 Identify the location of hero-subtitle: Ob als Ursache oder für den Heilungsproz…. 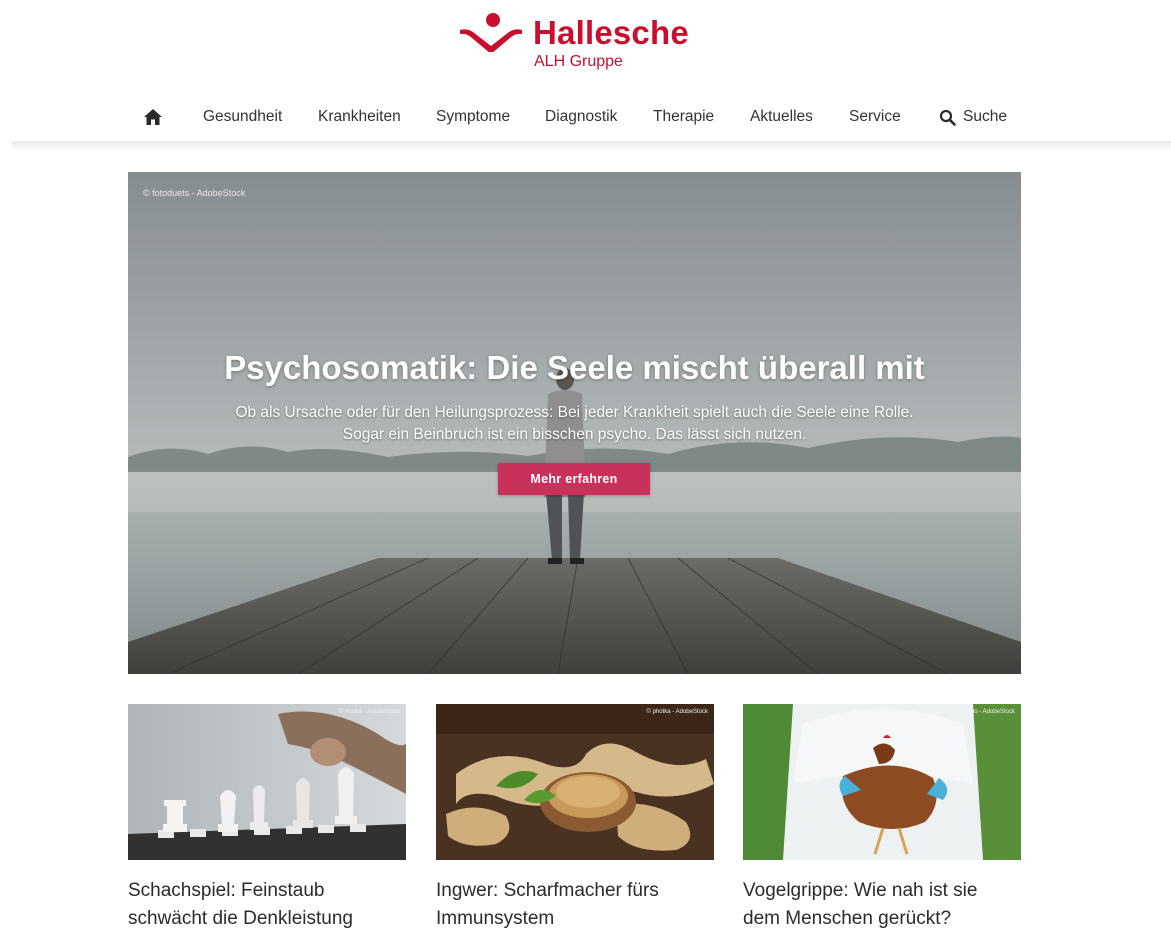
(574, 424).